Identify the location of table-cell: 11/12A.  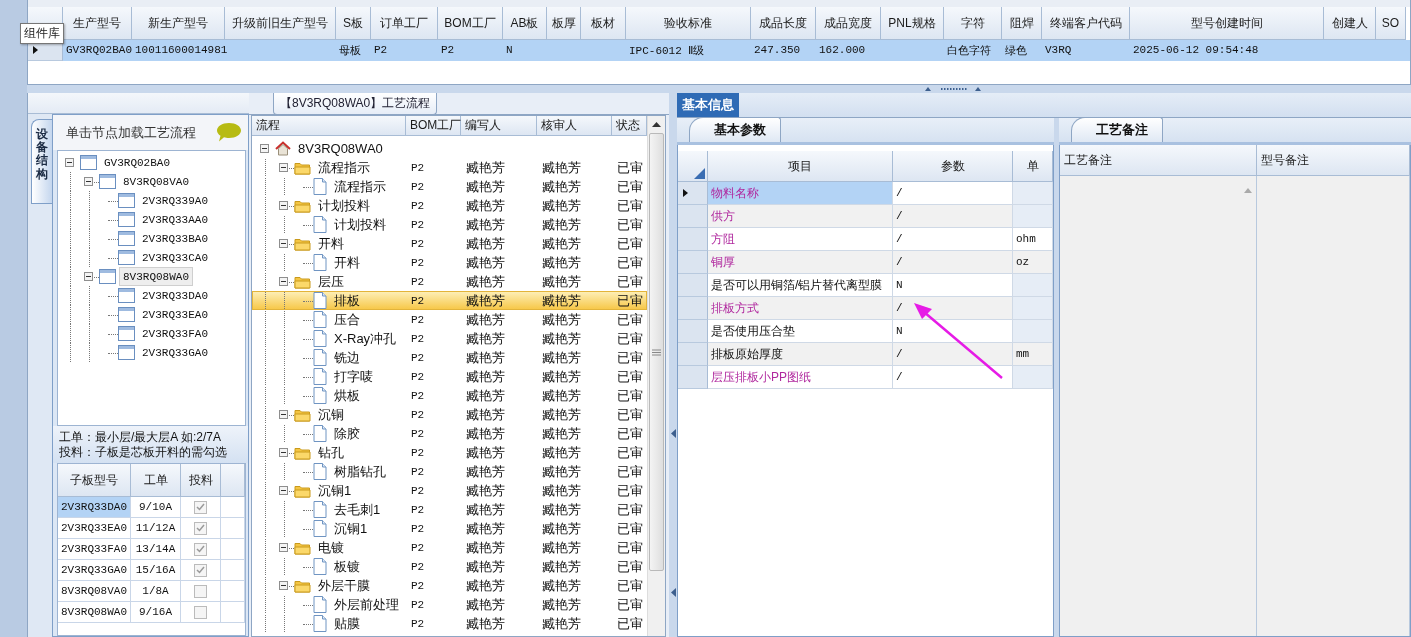
(156, 528).